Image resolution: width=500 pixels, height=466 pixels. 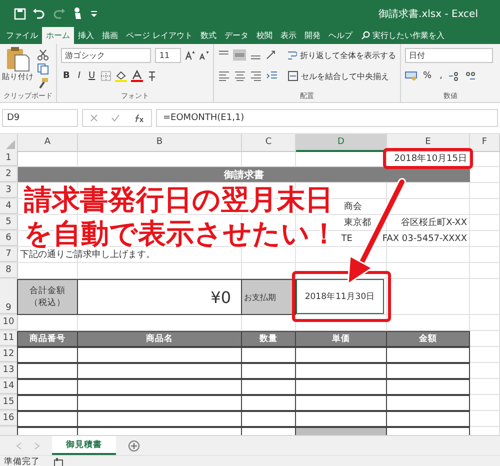 What do you see at coordinates (78, 13) in the screenshot?
I see `touch-icon` at bounding box center [78, 13].